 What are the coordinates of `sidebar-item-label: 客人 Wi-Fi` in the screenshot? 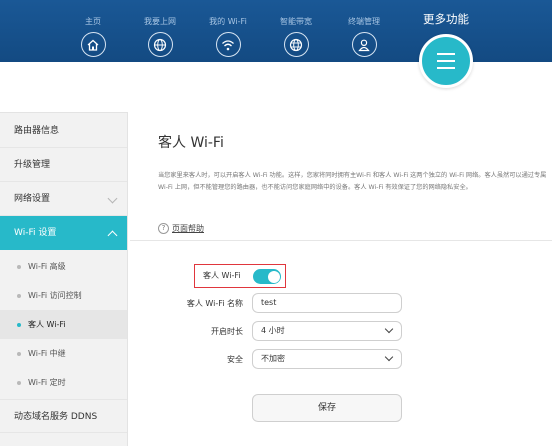 It's located at (47, 324).